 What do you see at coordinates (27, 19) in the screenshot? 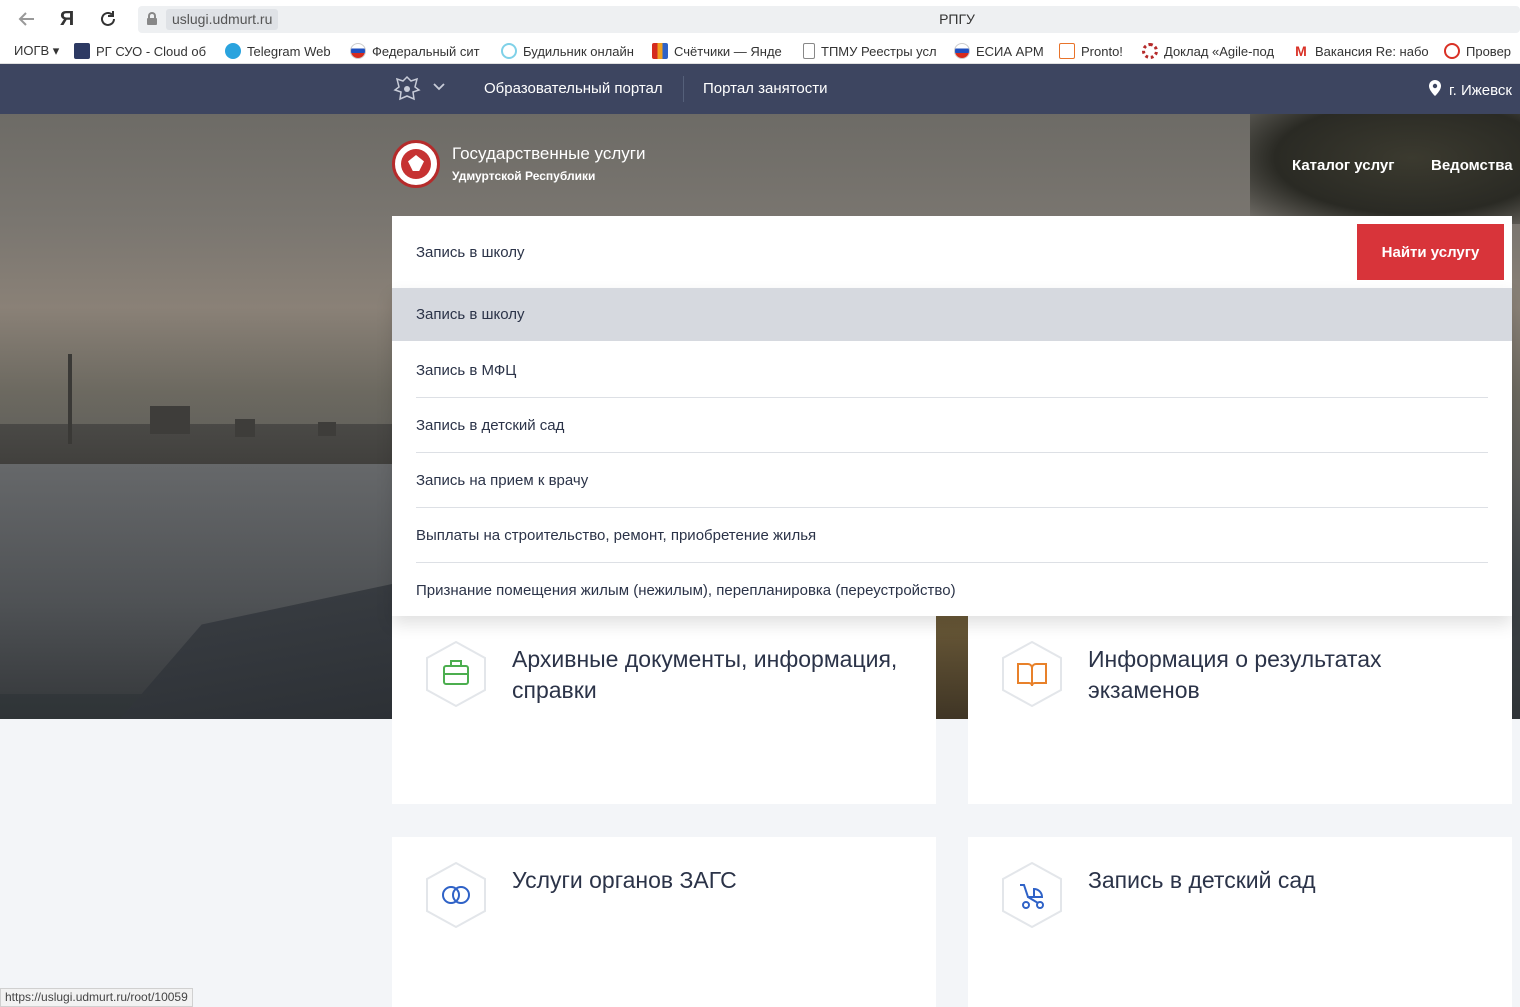
I see `back-arrow-icon` at bounding box center [27, 19].